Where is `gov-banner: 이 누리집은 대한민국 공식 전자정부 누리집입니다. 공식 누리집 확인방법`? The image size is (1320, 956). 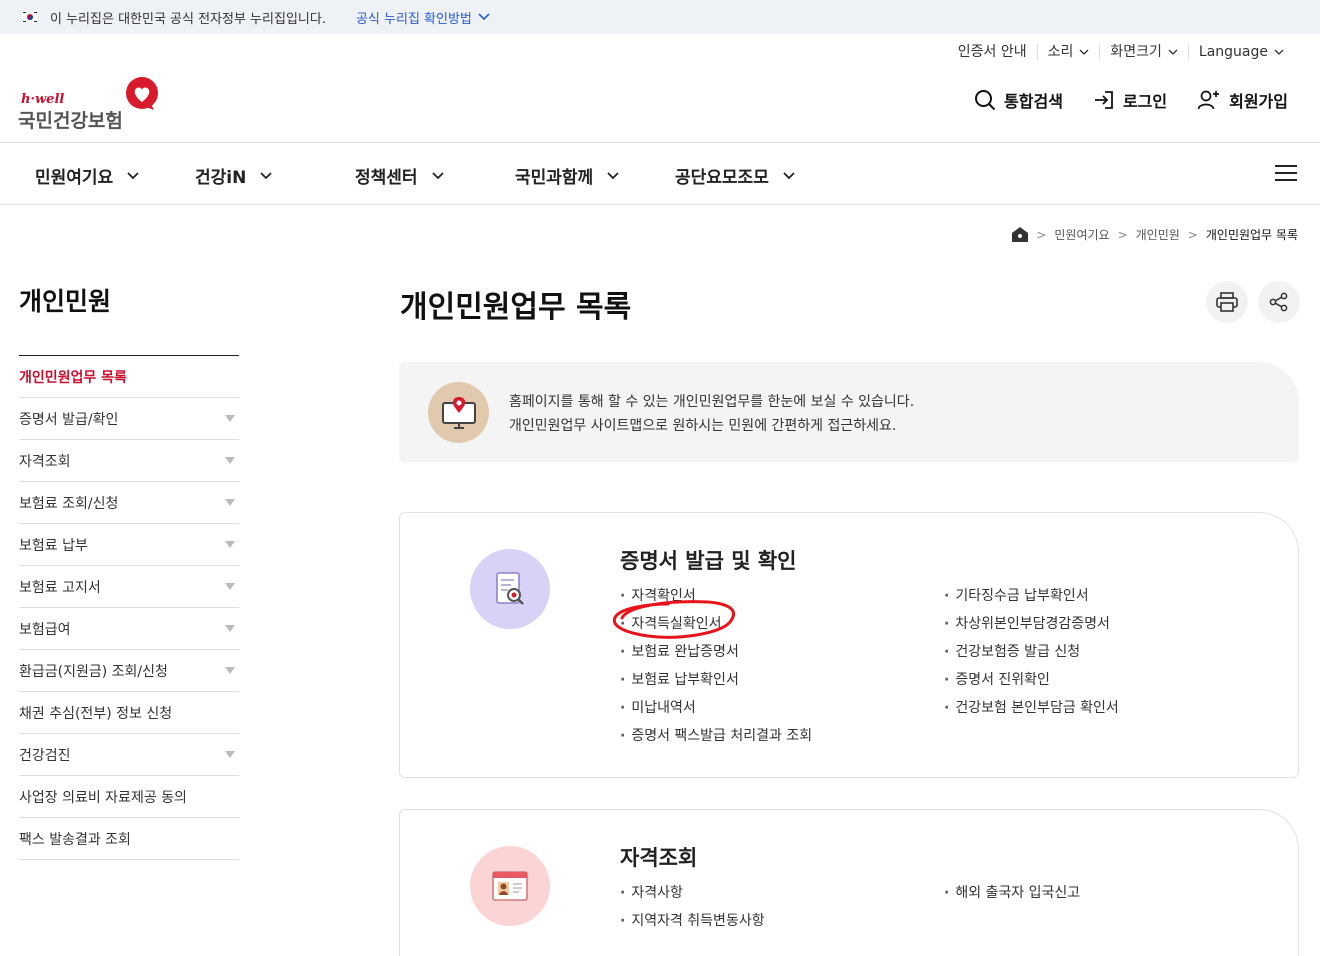 gov-banner: 이 누리집은 대한민국 공식 전자정부 누리집입니다. 공식 누리집 확인방법 is located at coordinates (660, 17).